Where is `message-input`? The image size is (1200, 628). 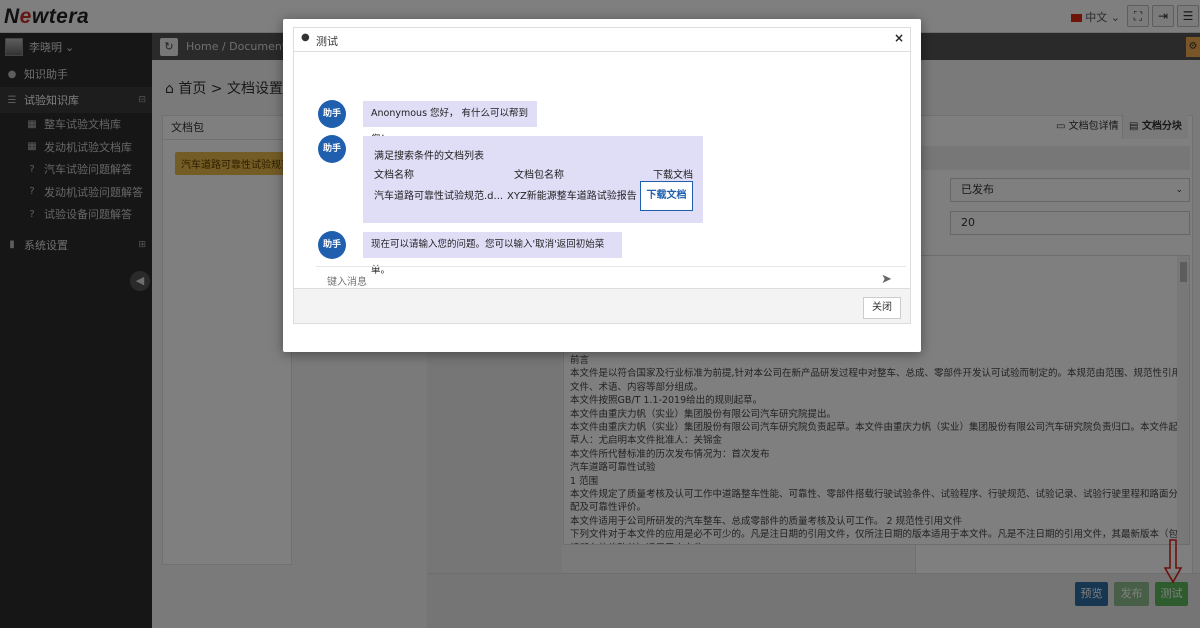 message-input is located at coordinates (587, 282).